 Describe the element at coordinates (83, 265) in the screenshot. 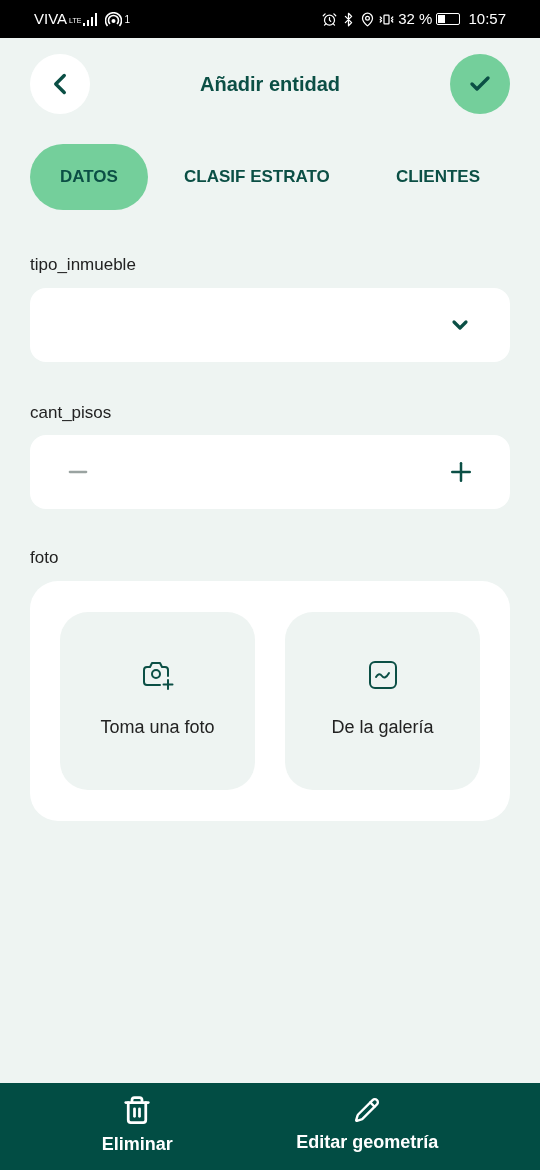

I see `field-label: tipo_inmueble` at that location.